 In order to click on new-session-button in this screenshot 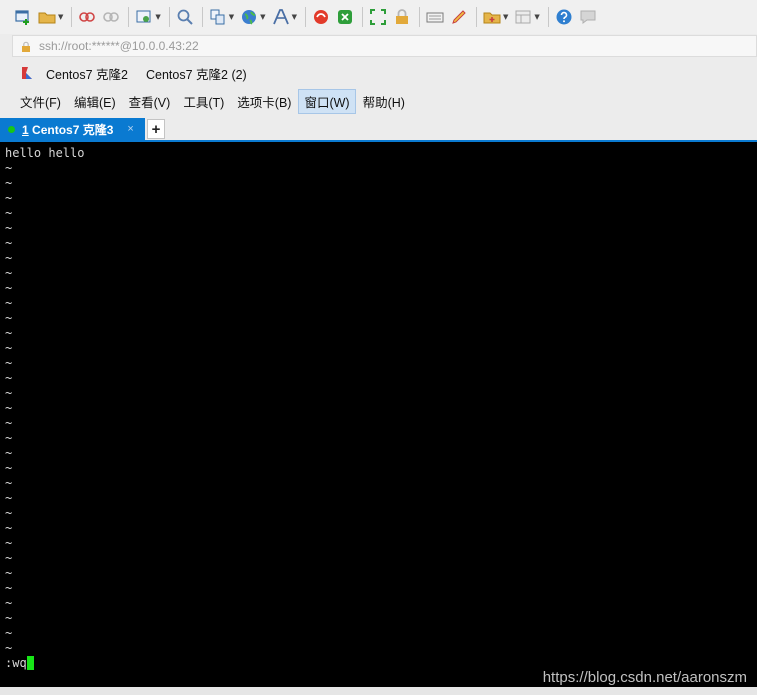, I will do `click(23, 17)`.